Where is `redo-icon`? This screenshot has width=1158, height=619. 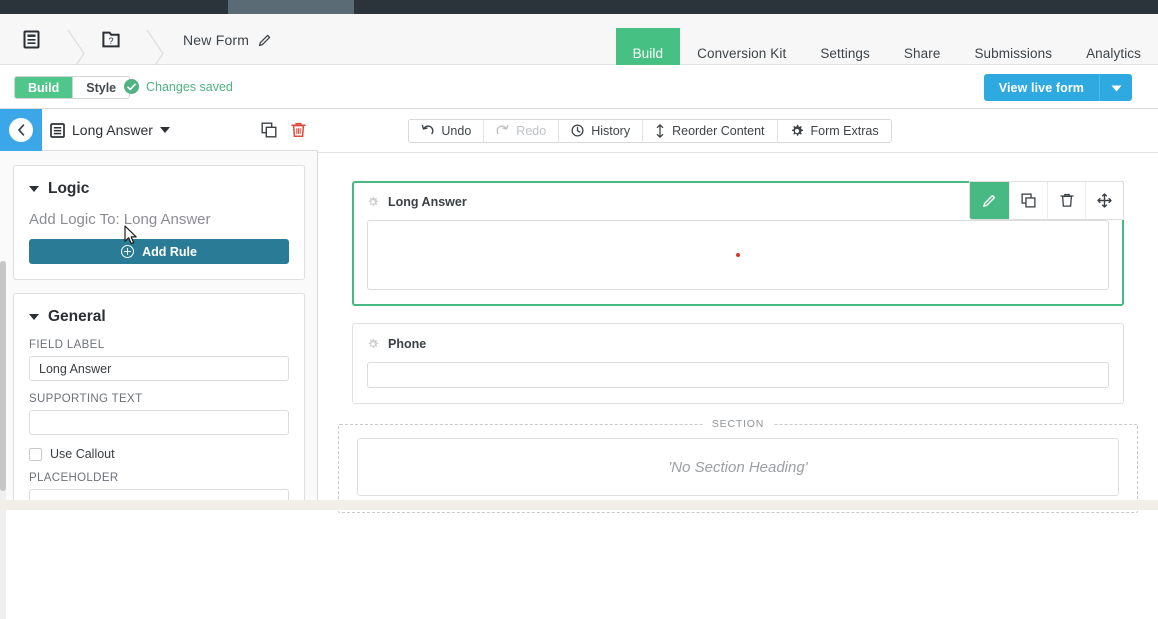 redo-icon is located at coordinates (502, 130).